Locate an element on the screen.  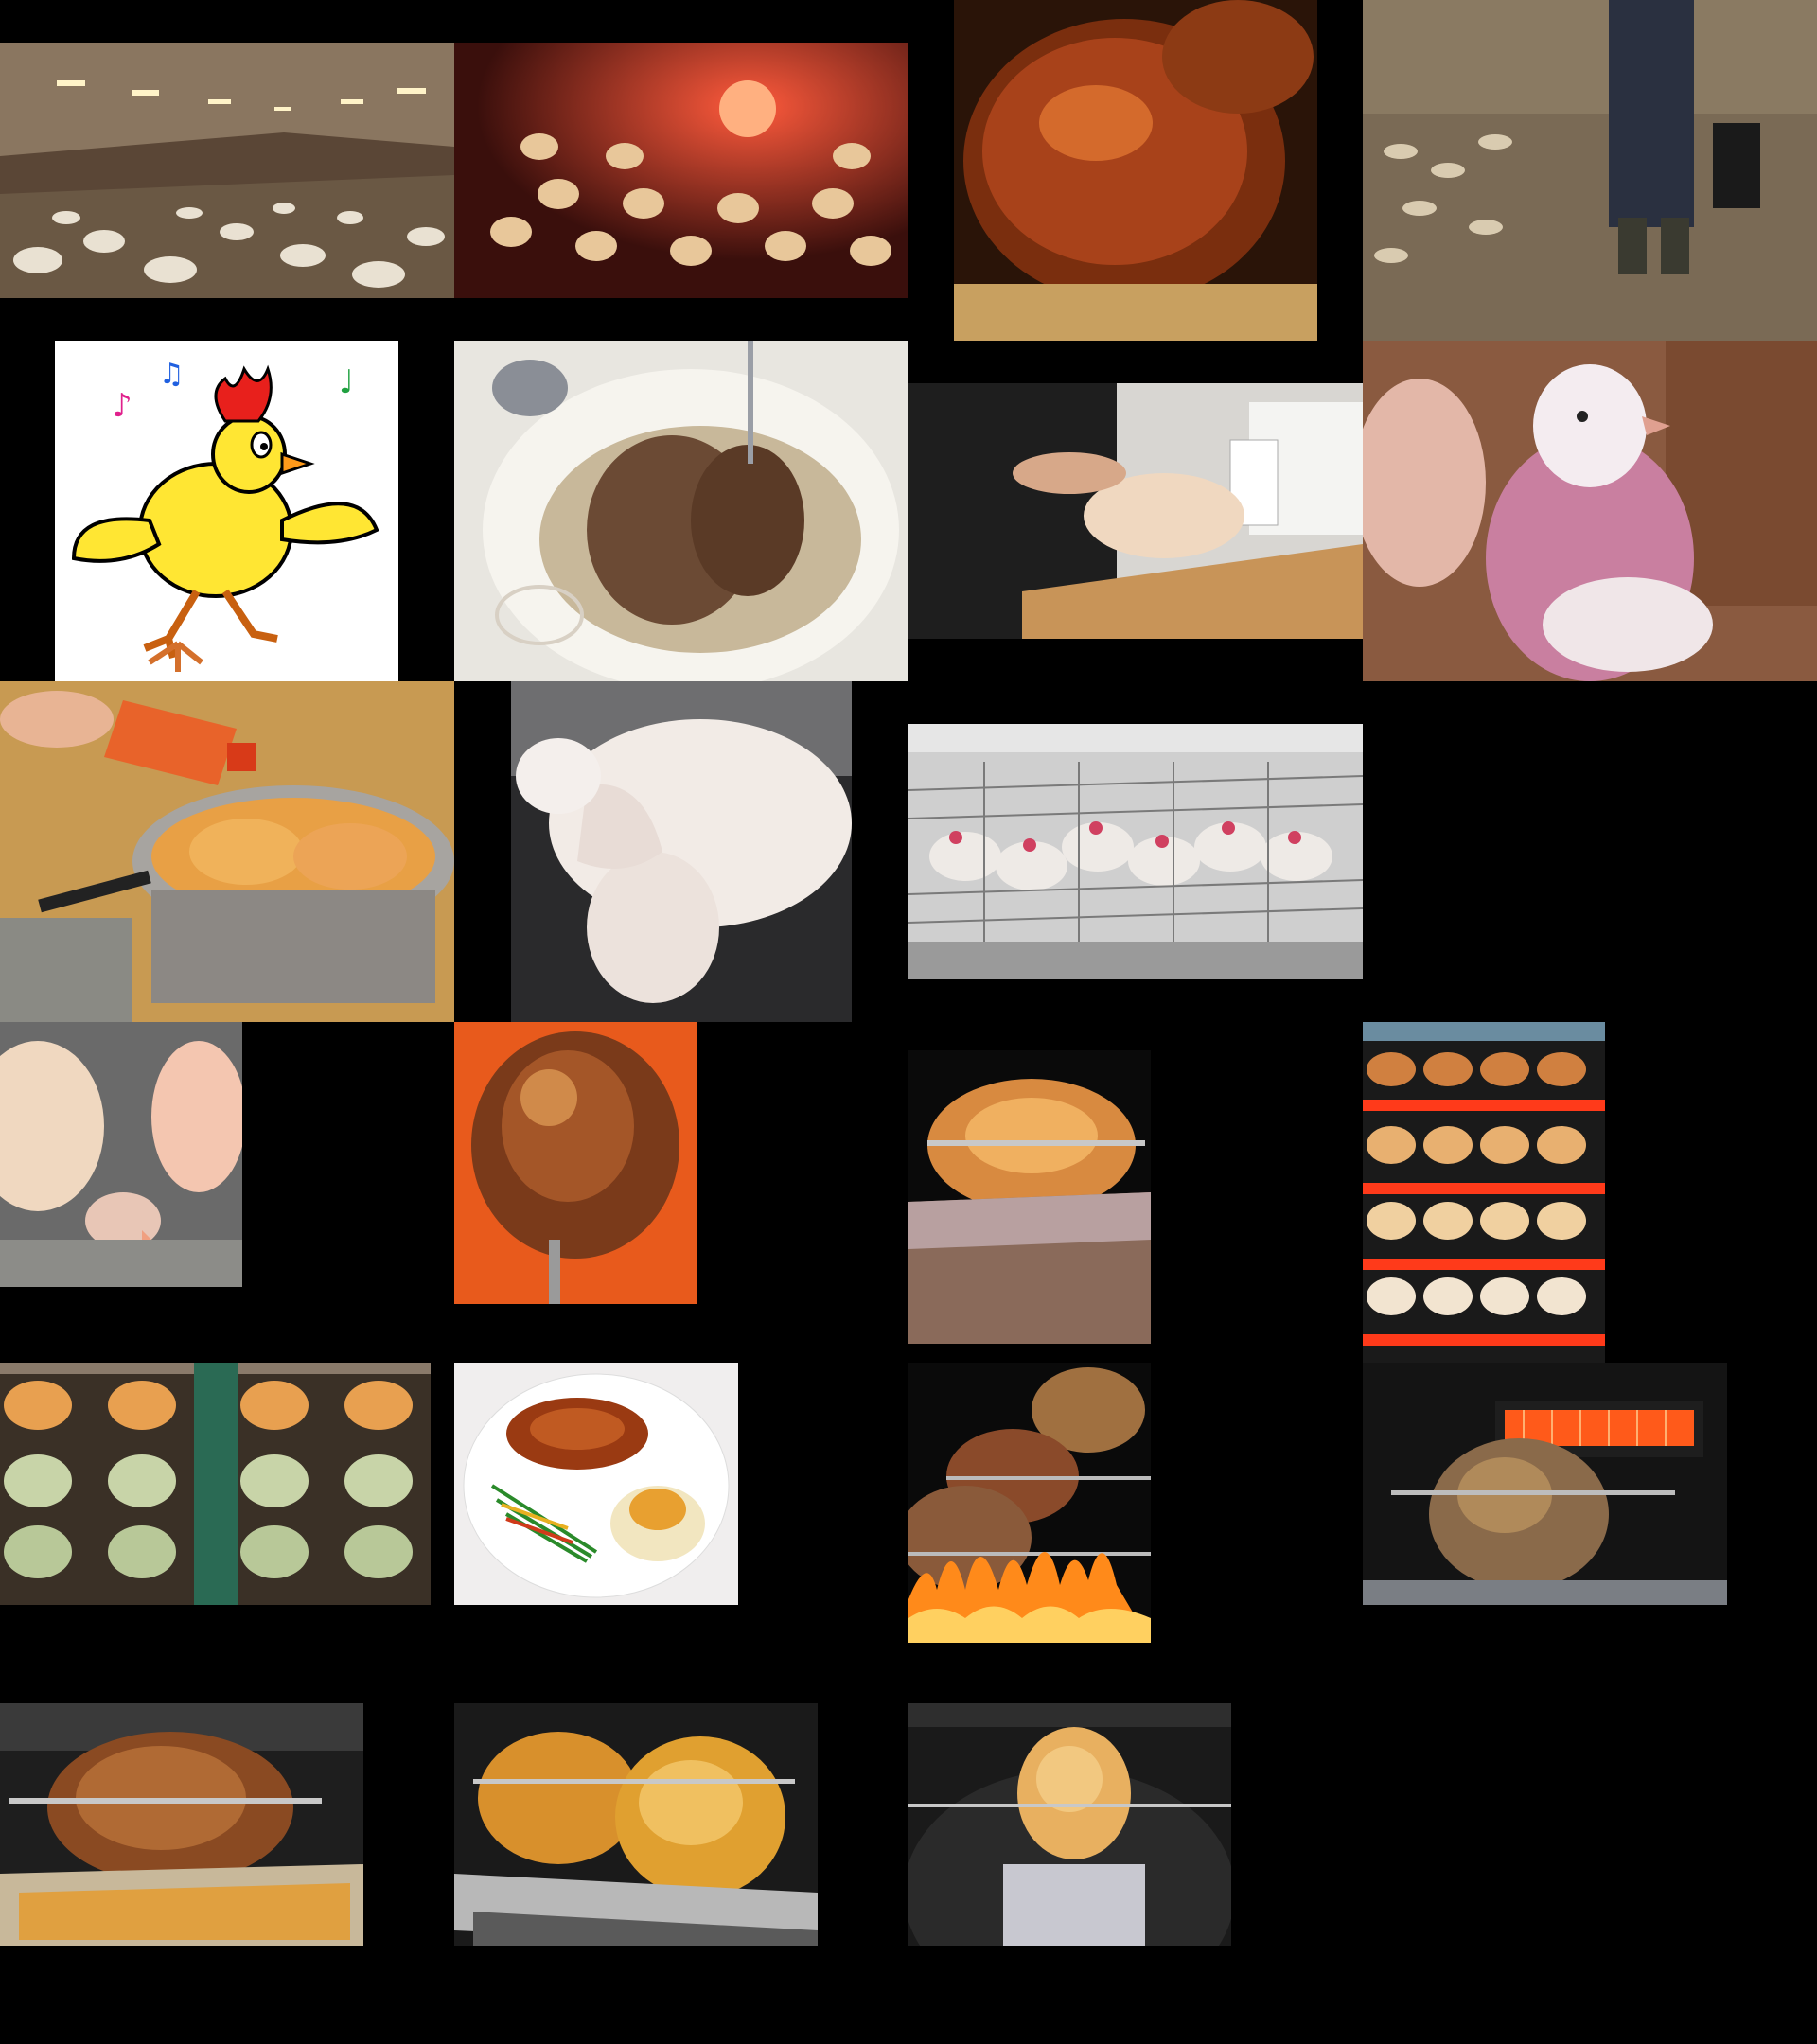
featherless-chicken-held-photo is located at coordinates (1590, 511).